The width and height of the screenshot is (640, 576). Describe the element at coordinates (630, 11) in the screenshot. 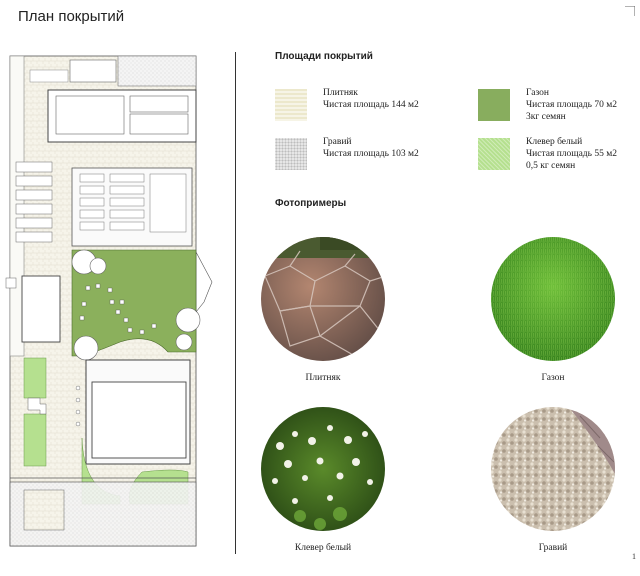

I see `corner-mark-icon` at that location.